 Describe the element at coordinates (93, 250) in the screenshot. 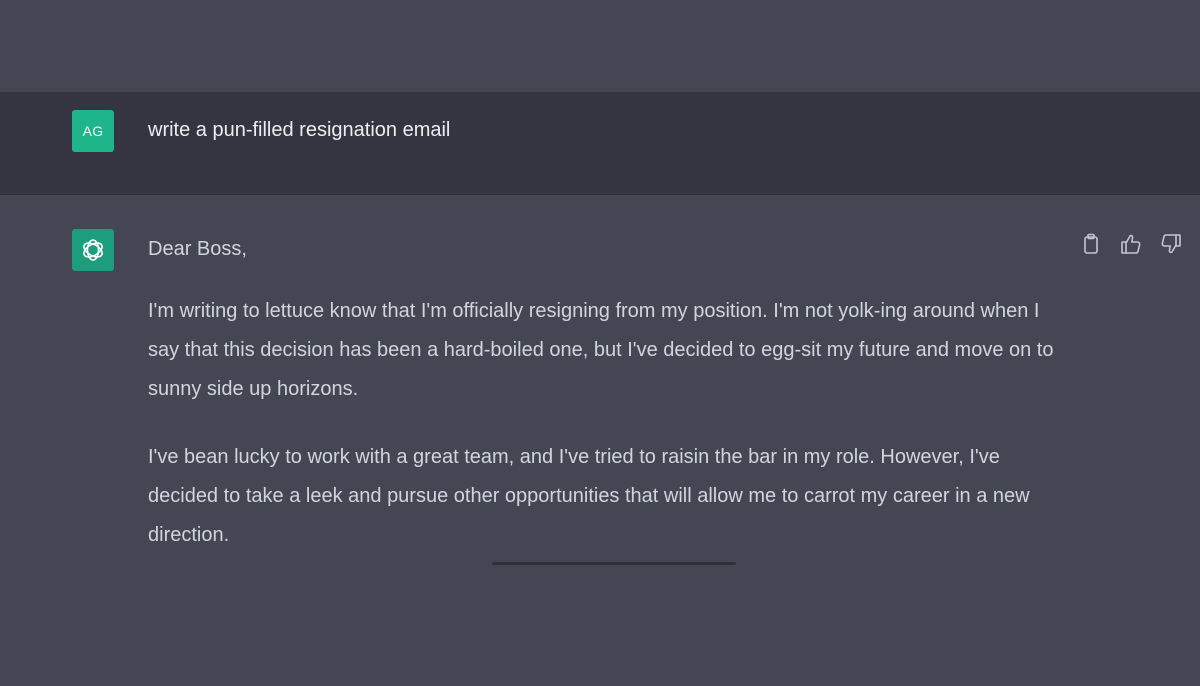

I see `openai-logo-icon` at that location.